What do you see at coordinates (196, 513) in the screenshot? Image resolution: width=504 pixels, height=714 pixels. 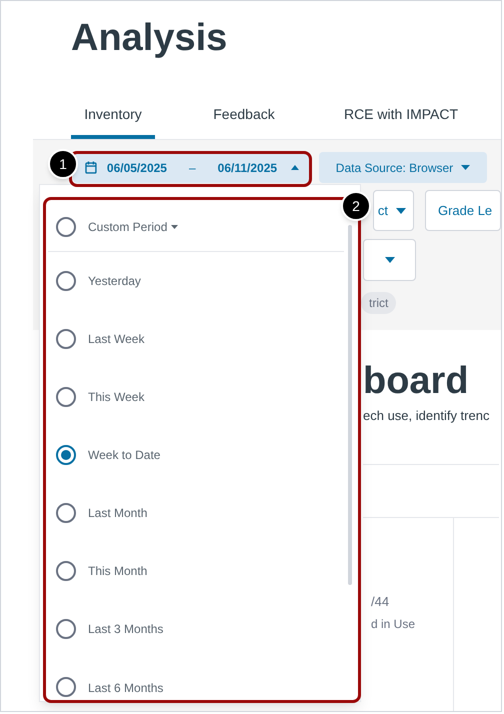 I see `period-option: Last Month` at bounding box center [196, 513].